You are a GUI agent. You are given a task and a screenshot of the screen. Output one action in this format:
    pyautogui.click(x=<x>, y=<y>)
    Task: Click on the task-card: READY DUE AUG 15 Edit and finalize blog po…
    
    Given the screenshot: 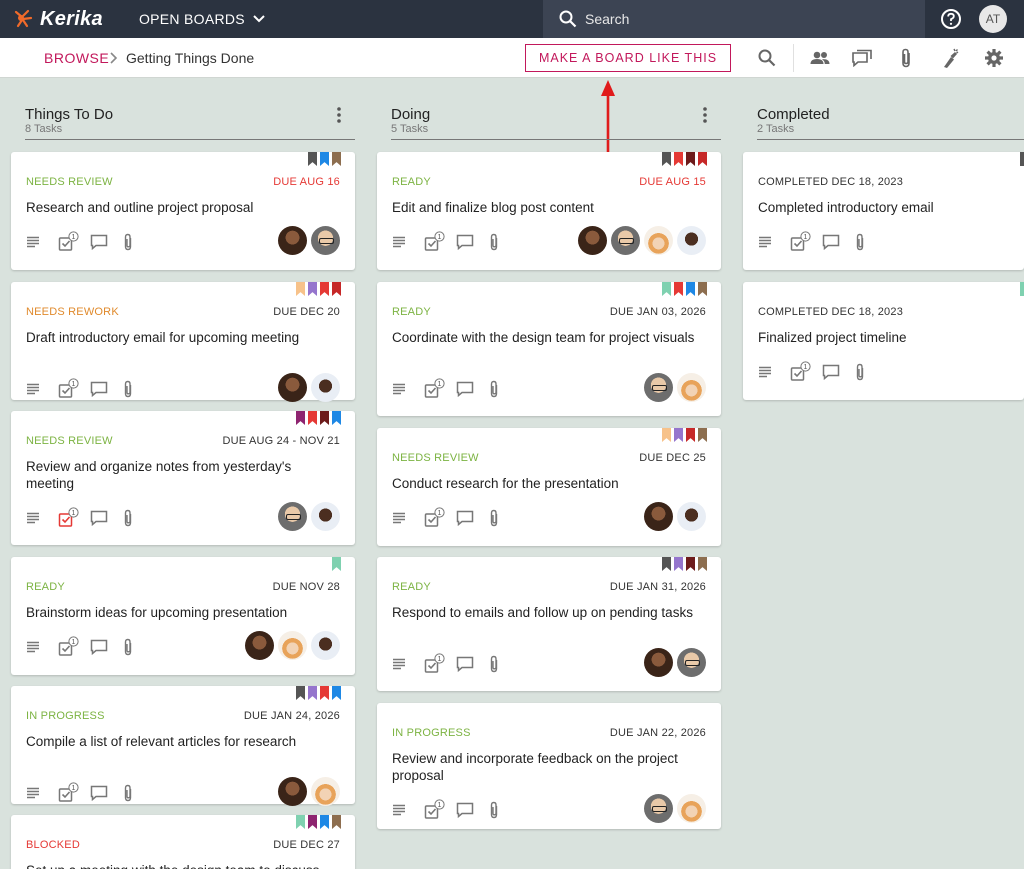 What is the action you would take?
    pyautogui.click(x=549, y=211)
    